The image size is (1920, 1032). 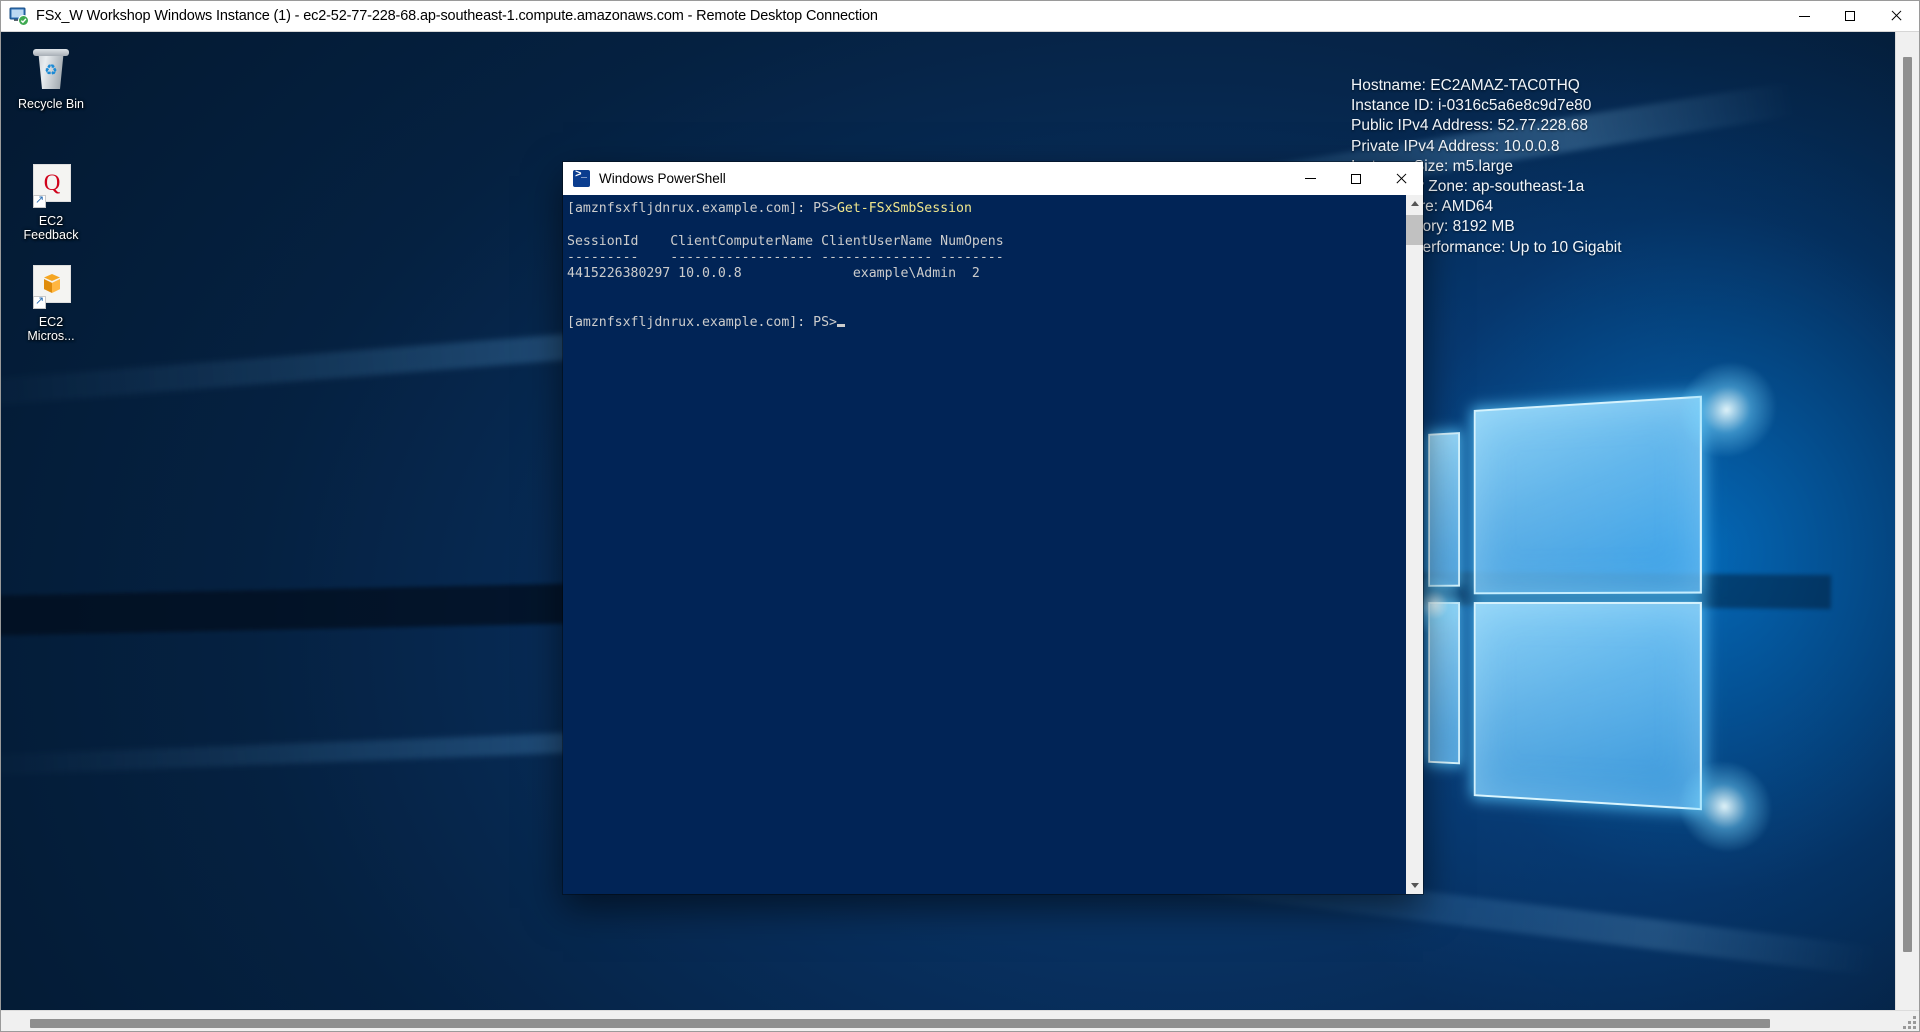 What do you see at coordinates (51, 228) in the screenshot?
I see `desktop-icon-label: EC2 Feedback` at bounding box center [51, 228].